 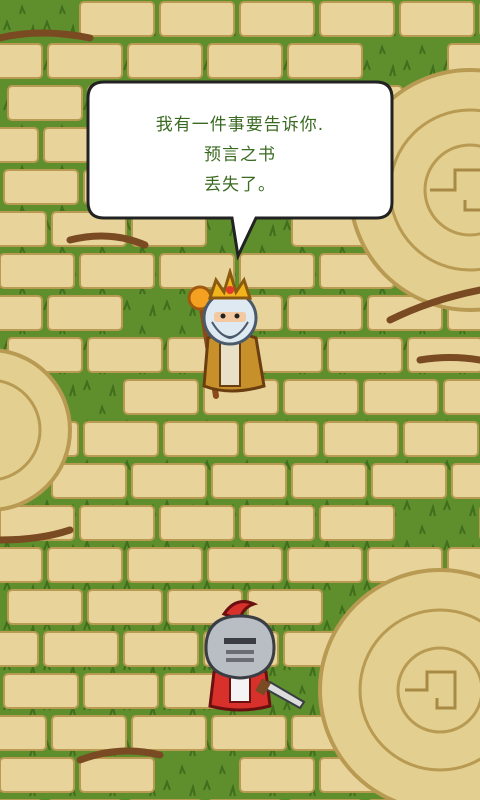 What do you see at coordinates (240, 185) in the screenshot?
I see `dialog-line-3: 丢失了。` at bounding box center [240, 185].